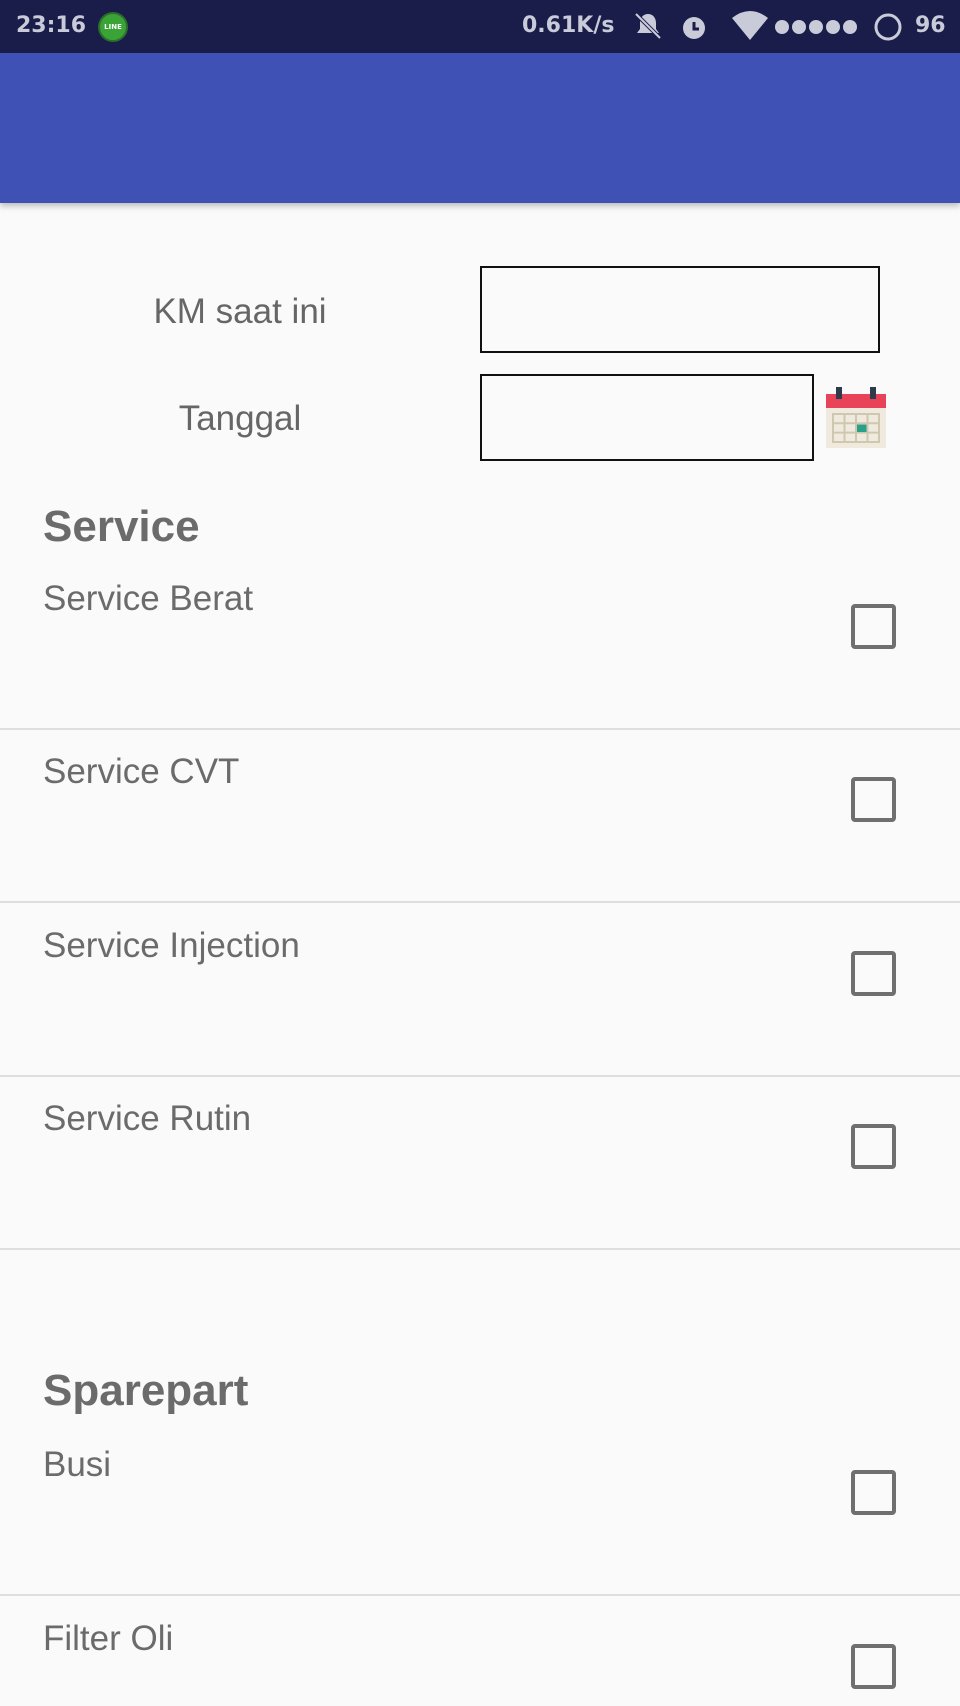  Describe the element at coordinates (873, 799) in the screenshot. I see `service-cvt-checkbox` at that location.